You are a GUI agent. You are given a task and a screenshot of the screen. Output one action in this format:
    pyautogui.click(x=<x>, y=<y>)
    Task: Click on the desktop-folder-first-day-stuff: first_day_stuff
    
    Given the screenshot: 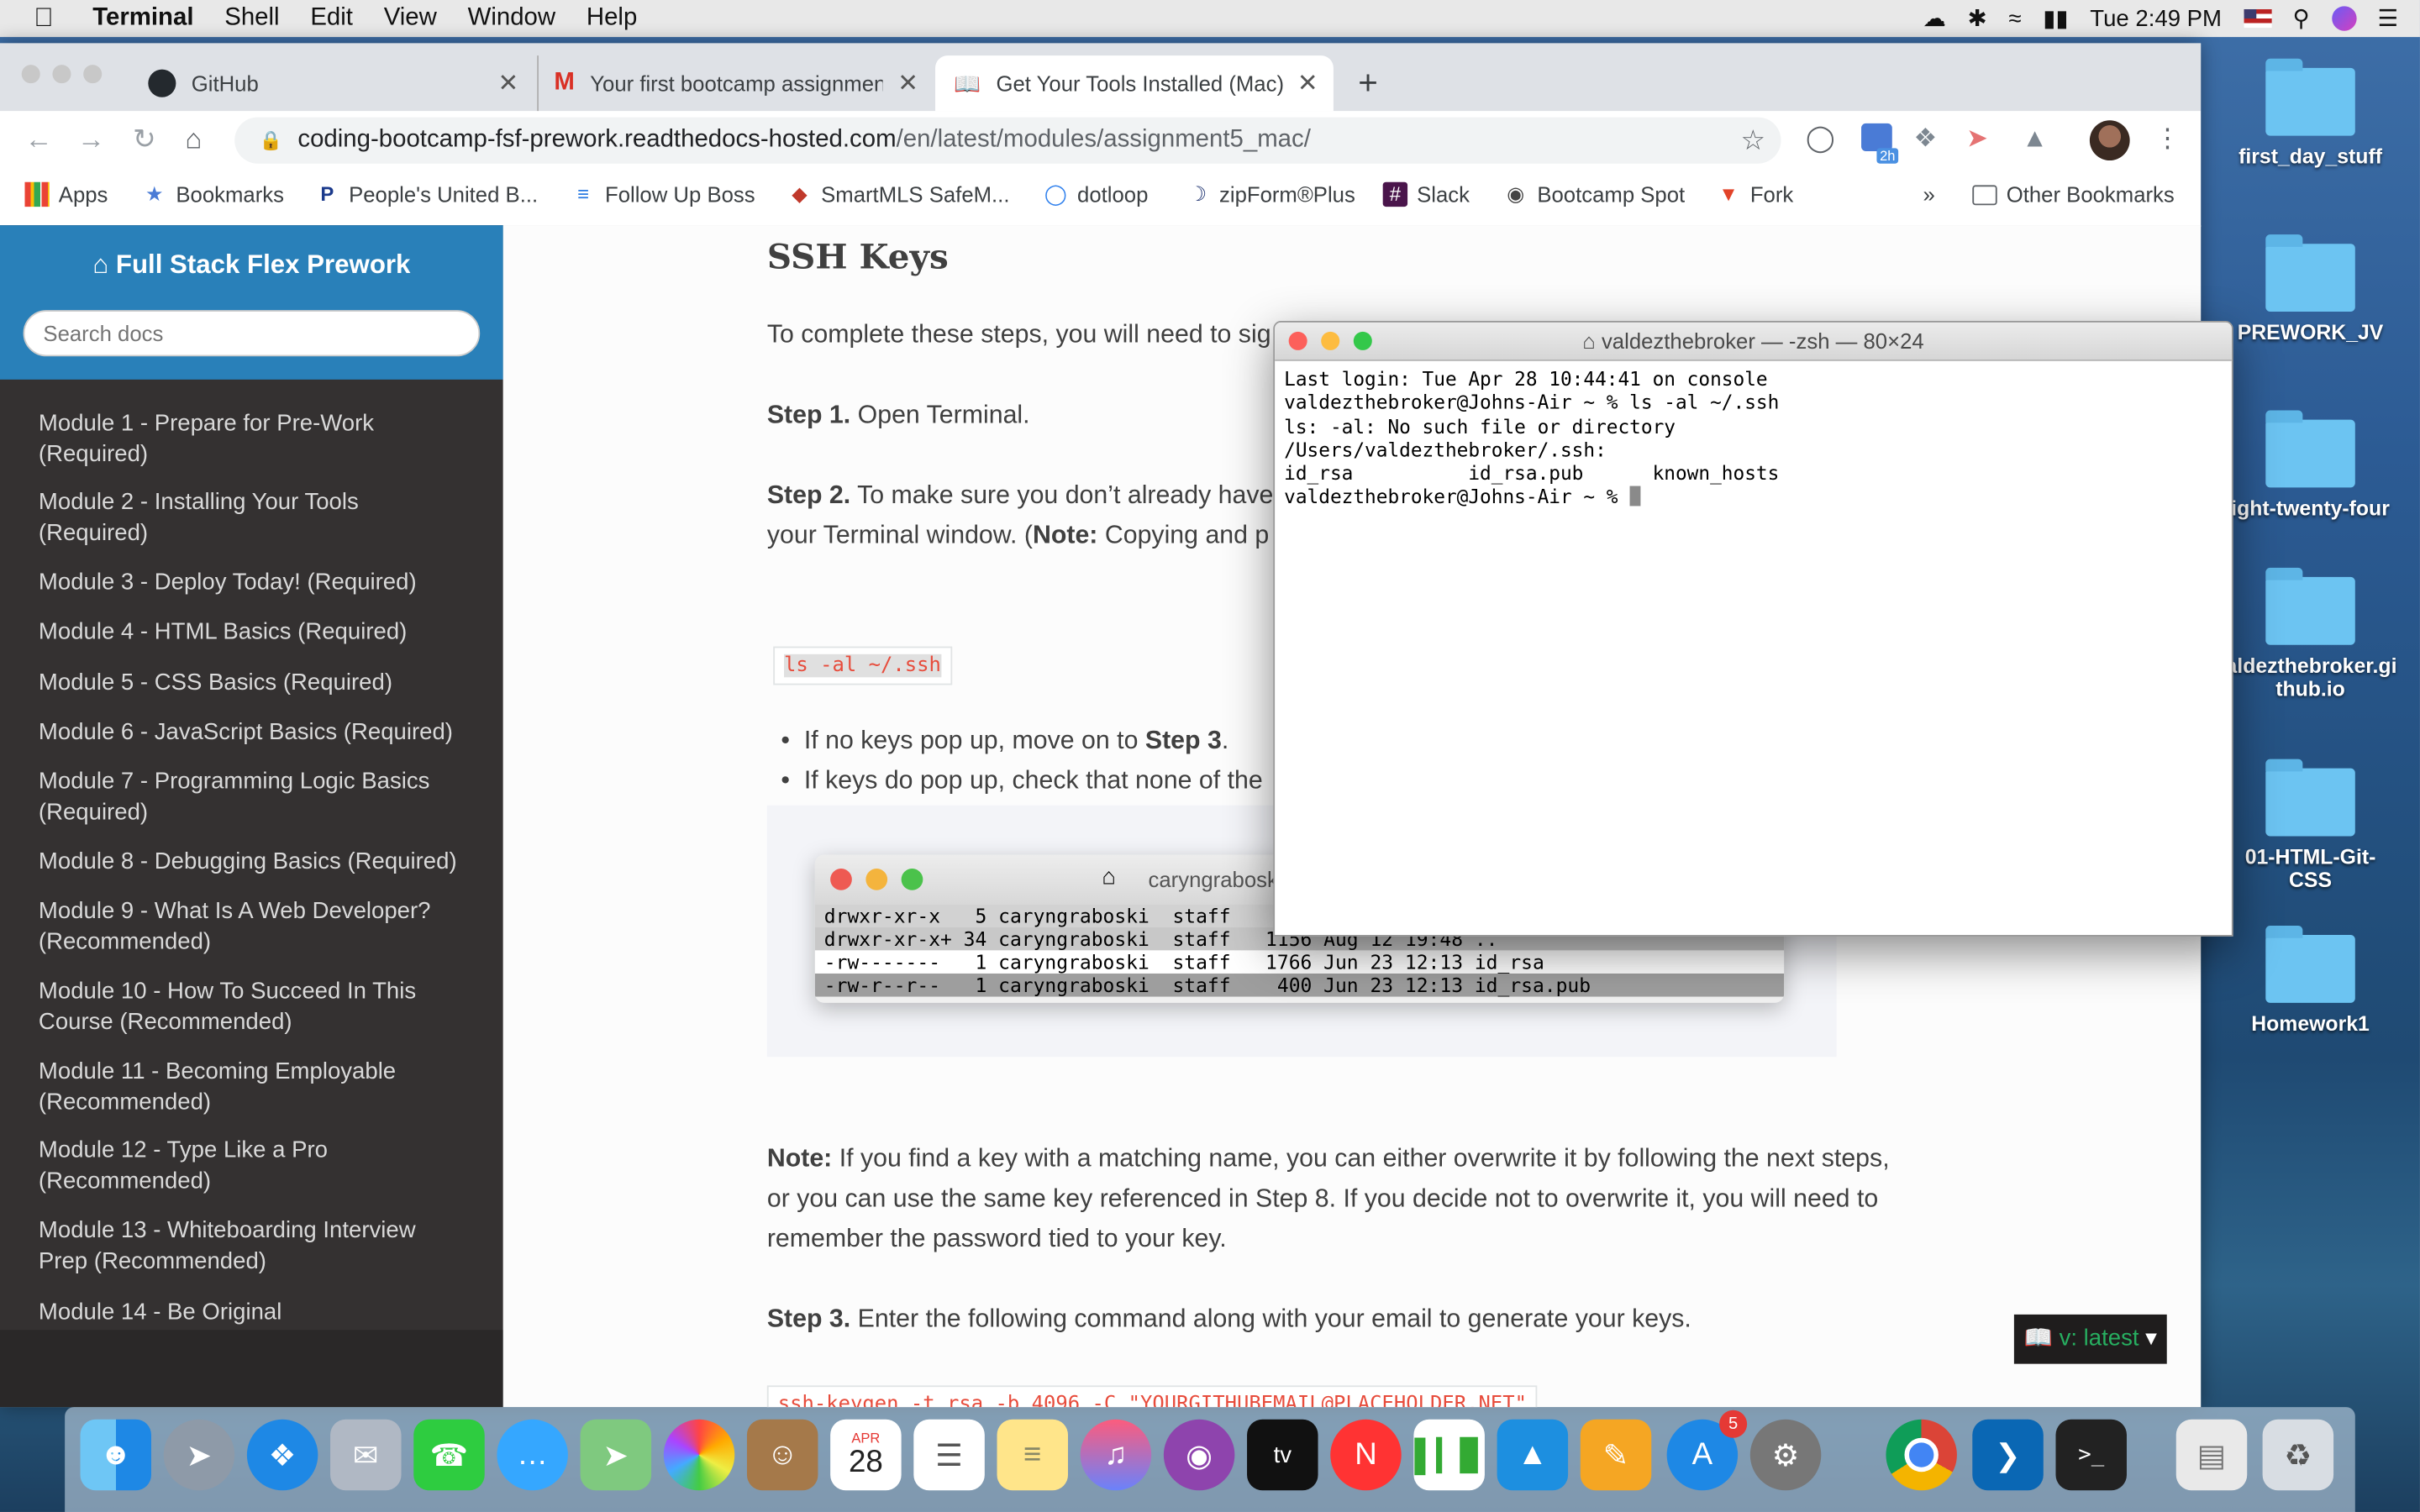 What is the action you would take?
    pyautogui.click(x=2311, y=113)
    